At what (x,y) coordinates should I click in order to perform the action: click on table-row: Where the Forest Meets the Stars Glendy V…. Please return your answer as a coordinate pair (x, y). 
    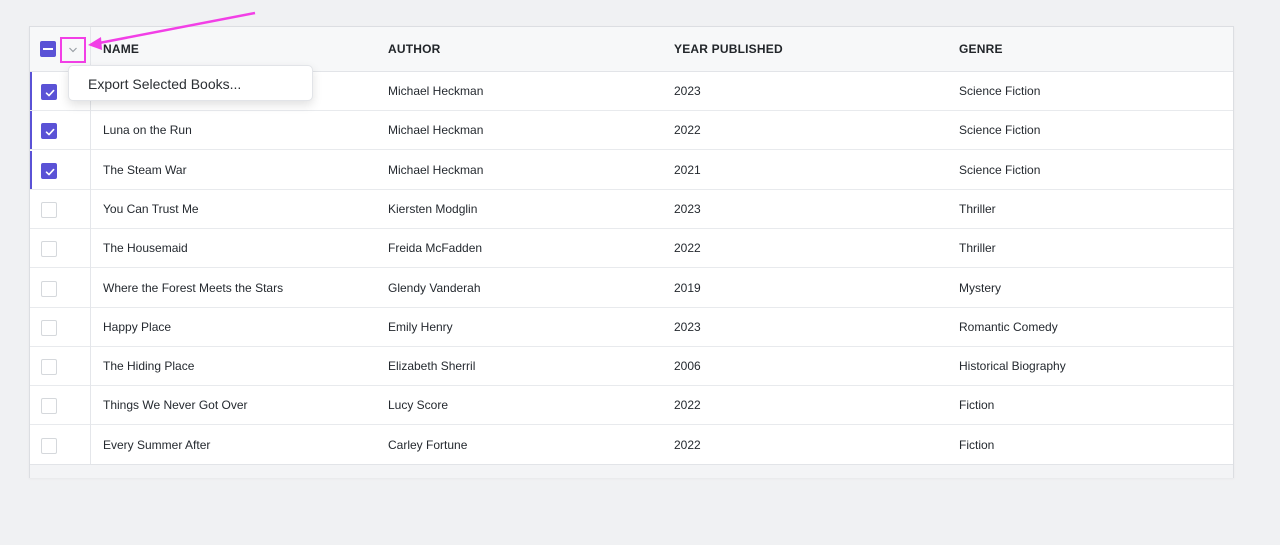
    Looking at the image, I should click on (631, 288).